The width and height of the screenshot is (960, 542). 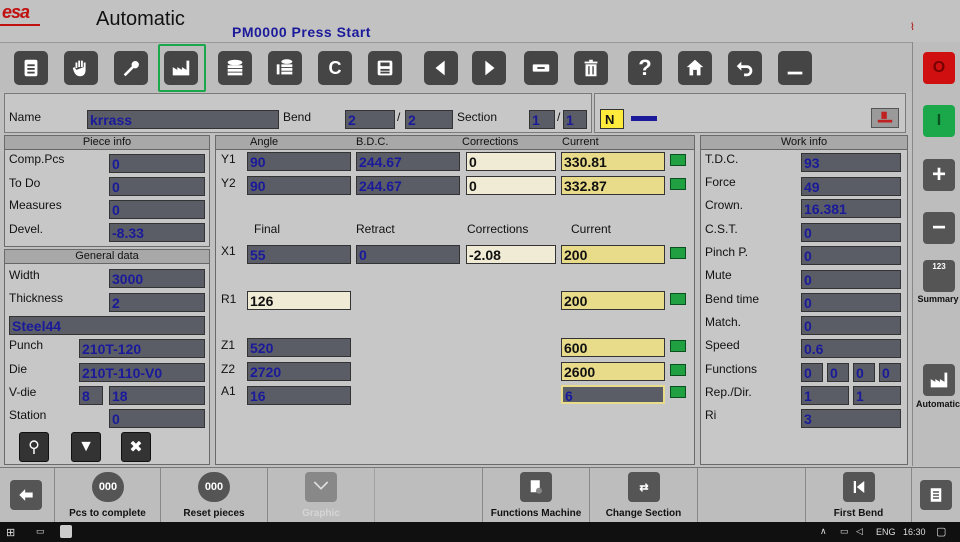 I want to click on y1-bdc-field: 244.67, so click(x=408, y=161).